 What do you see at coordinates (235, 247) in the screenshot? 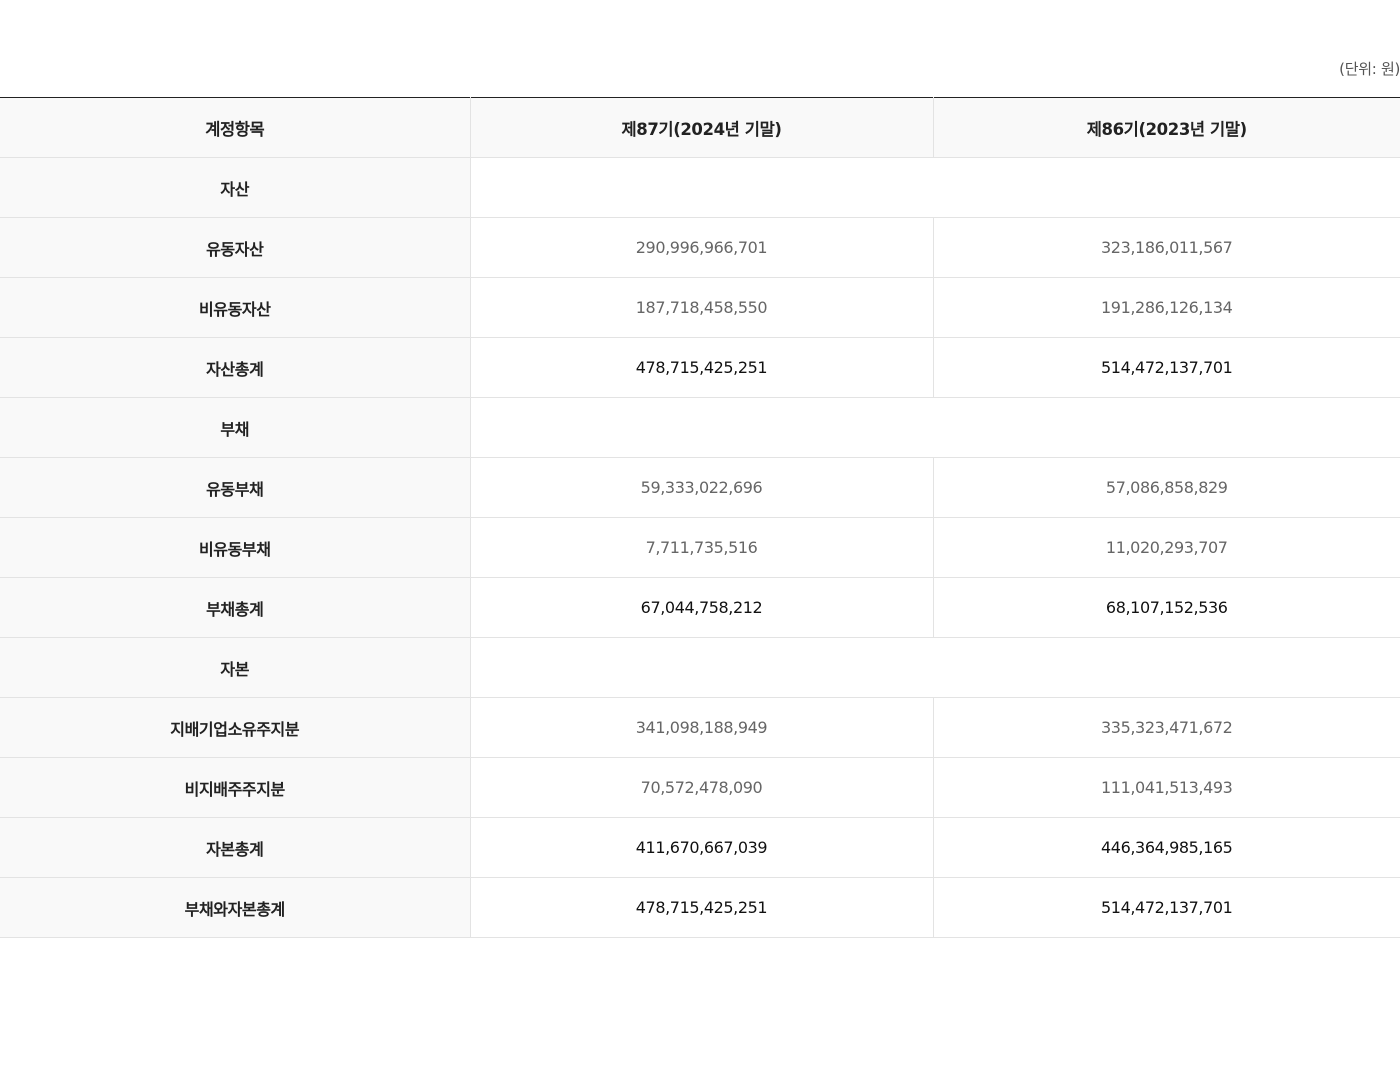
I see `row-label: 유동자산` at bounding box center [235, 247].